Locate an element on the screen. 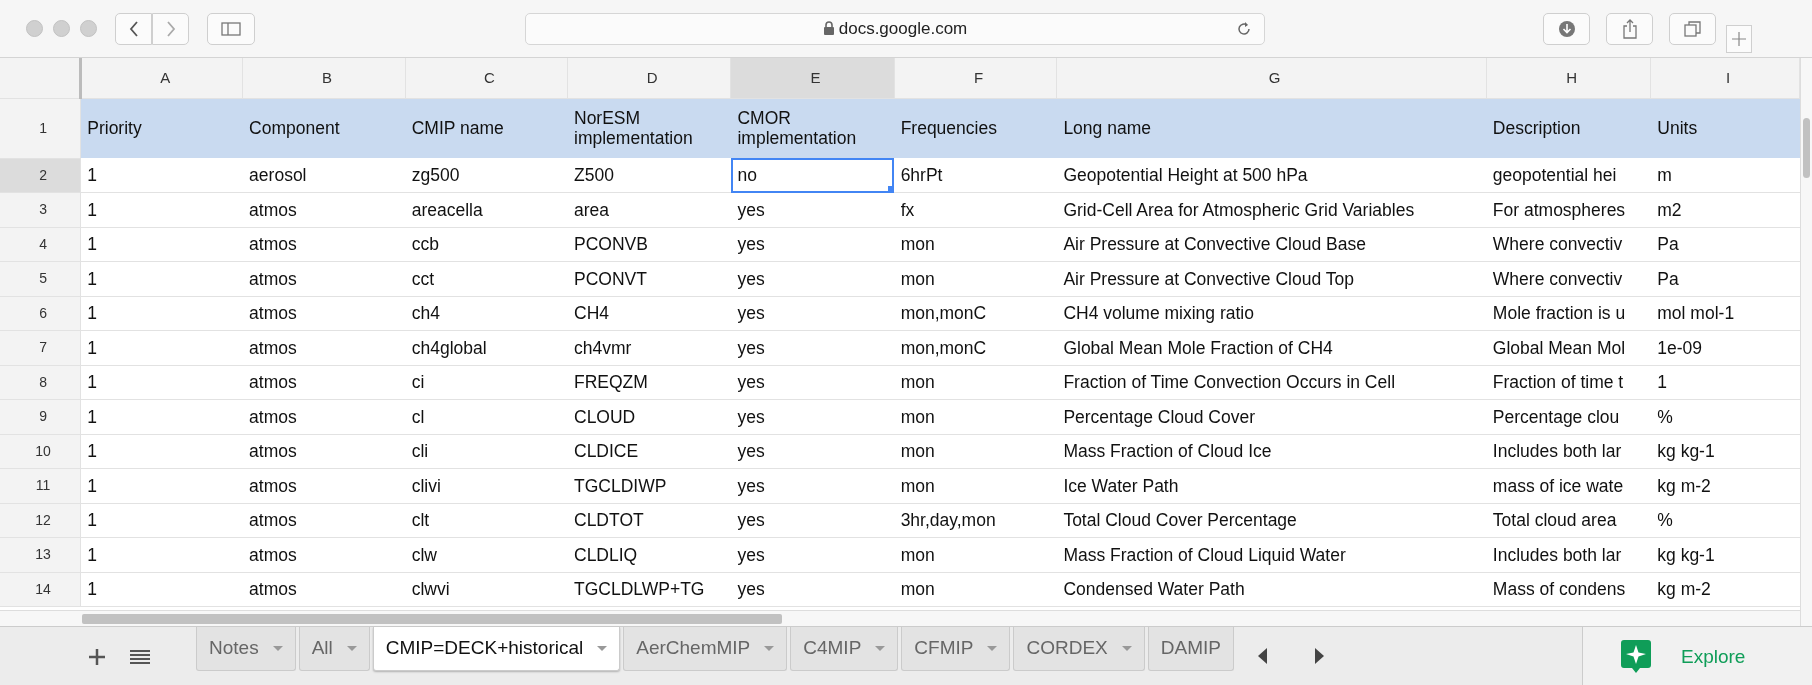  column-header: I is located at coordinates (1725, 78).